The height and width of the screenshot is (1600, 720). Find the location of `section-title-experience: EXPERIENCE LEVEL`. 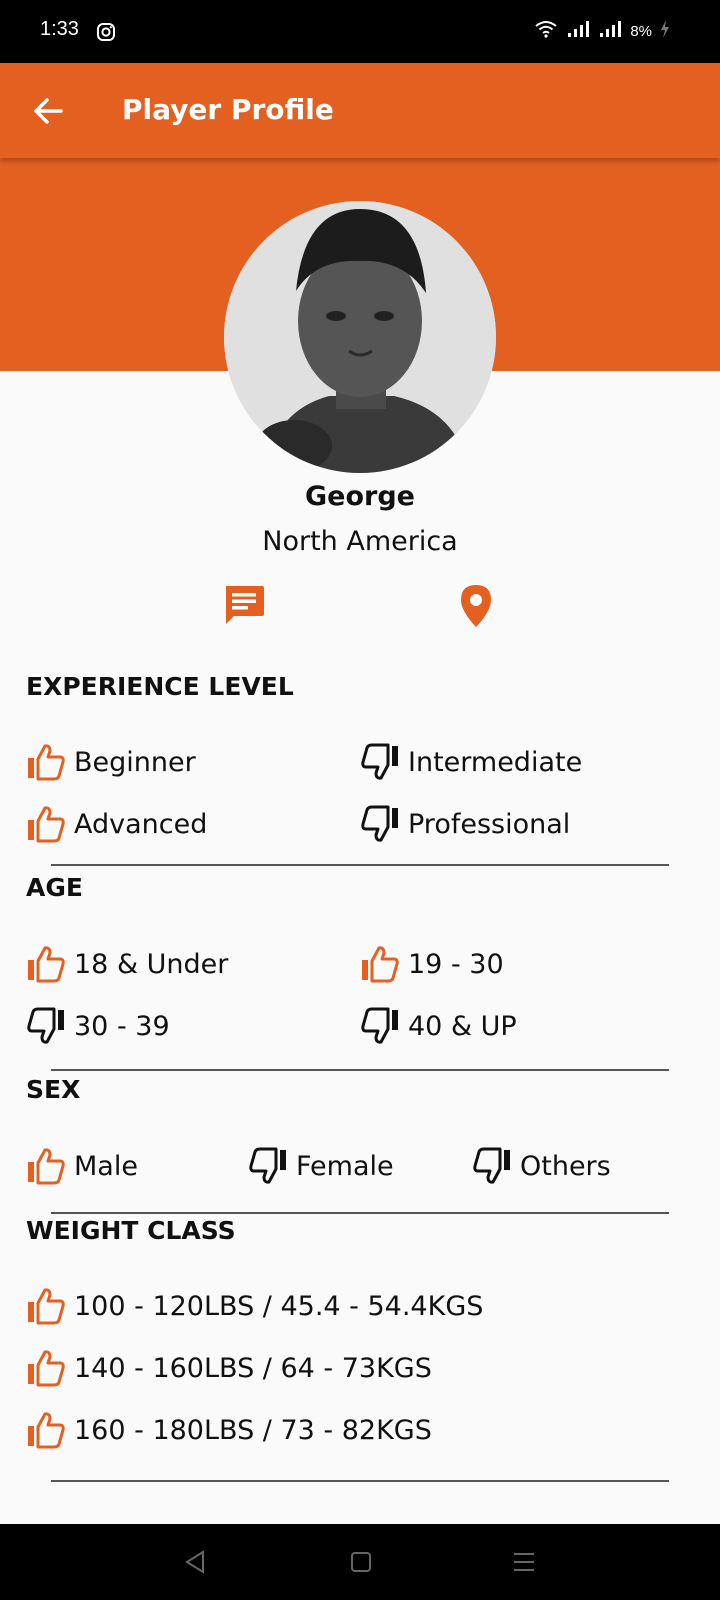

section-title-experience: EXPERIENCE LEVEL is located at coordinates (160, 686).